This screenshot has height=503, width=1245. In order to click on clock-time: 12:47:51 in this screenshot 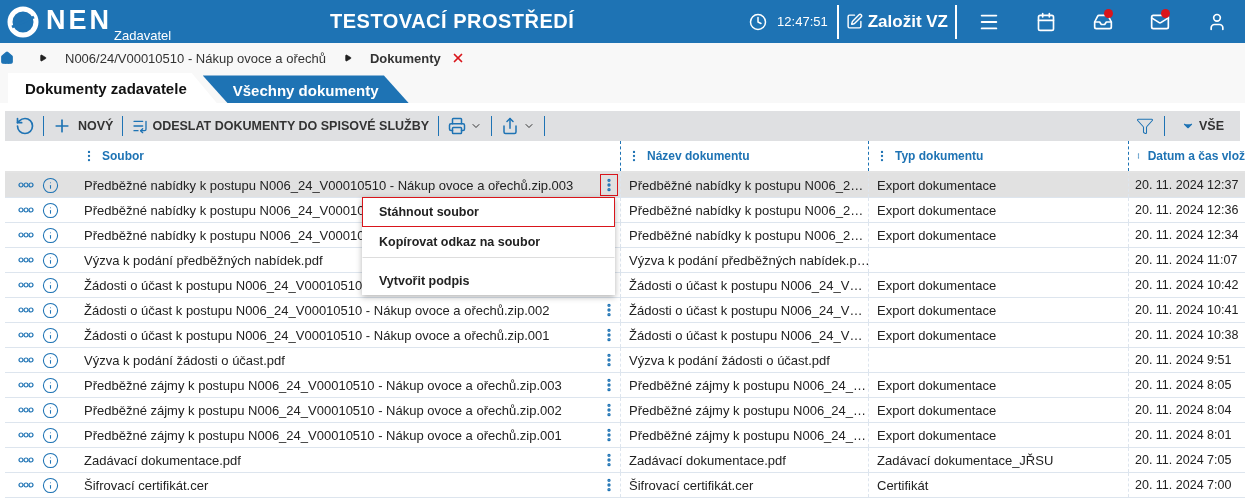, I will do `click(802, 21)`.